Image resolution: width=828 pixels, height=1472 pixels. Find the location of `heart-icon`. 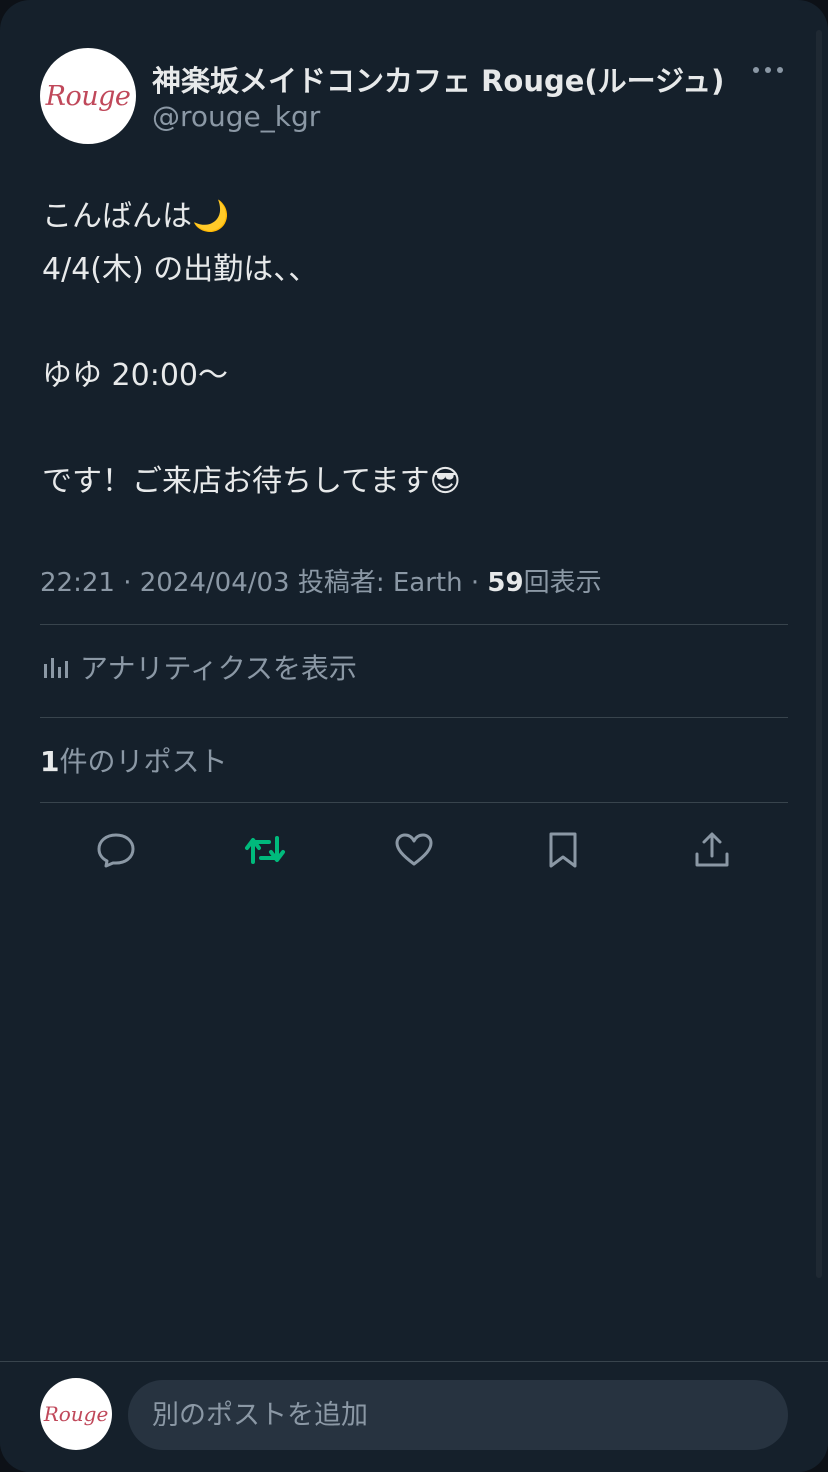

heart-icon is located at coordinates (414, 849).